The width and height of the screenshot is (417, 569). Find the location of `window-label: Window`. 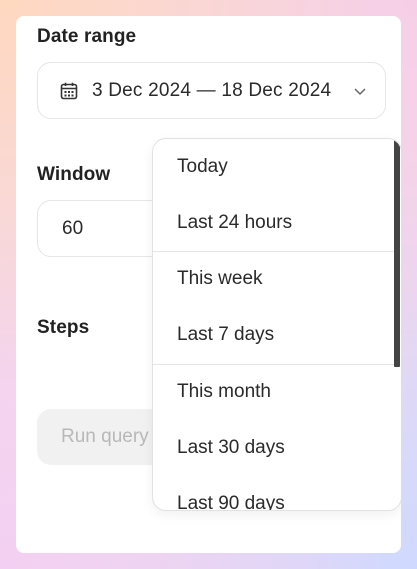

window-label: Window is located at coordinates (74, 174).